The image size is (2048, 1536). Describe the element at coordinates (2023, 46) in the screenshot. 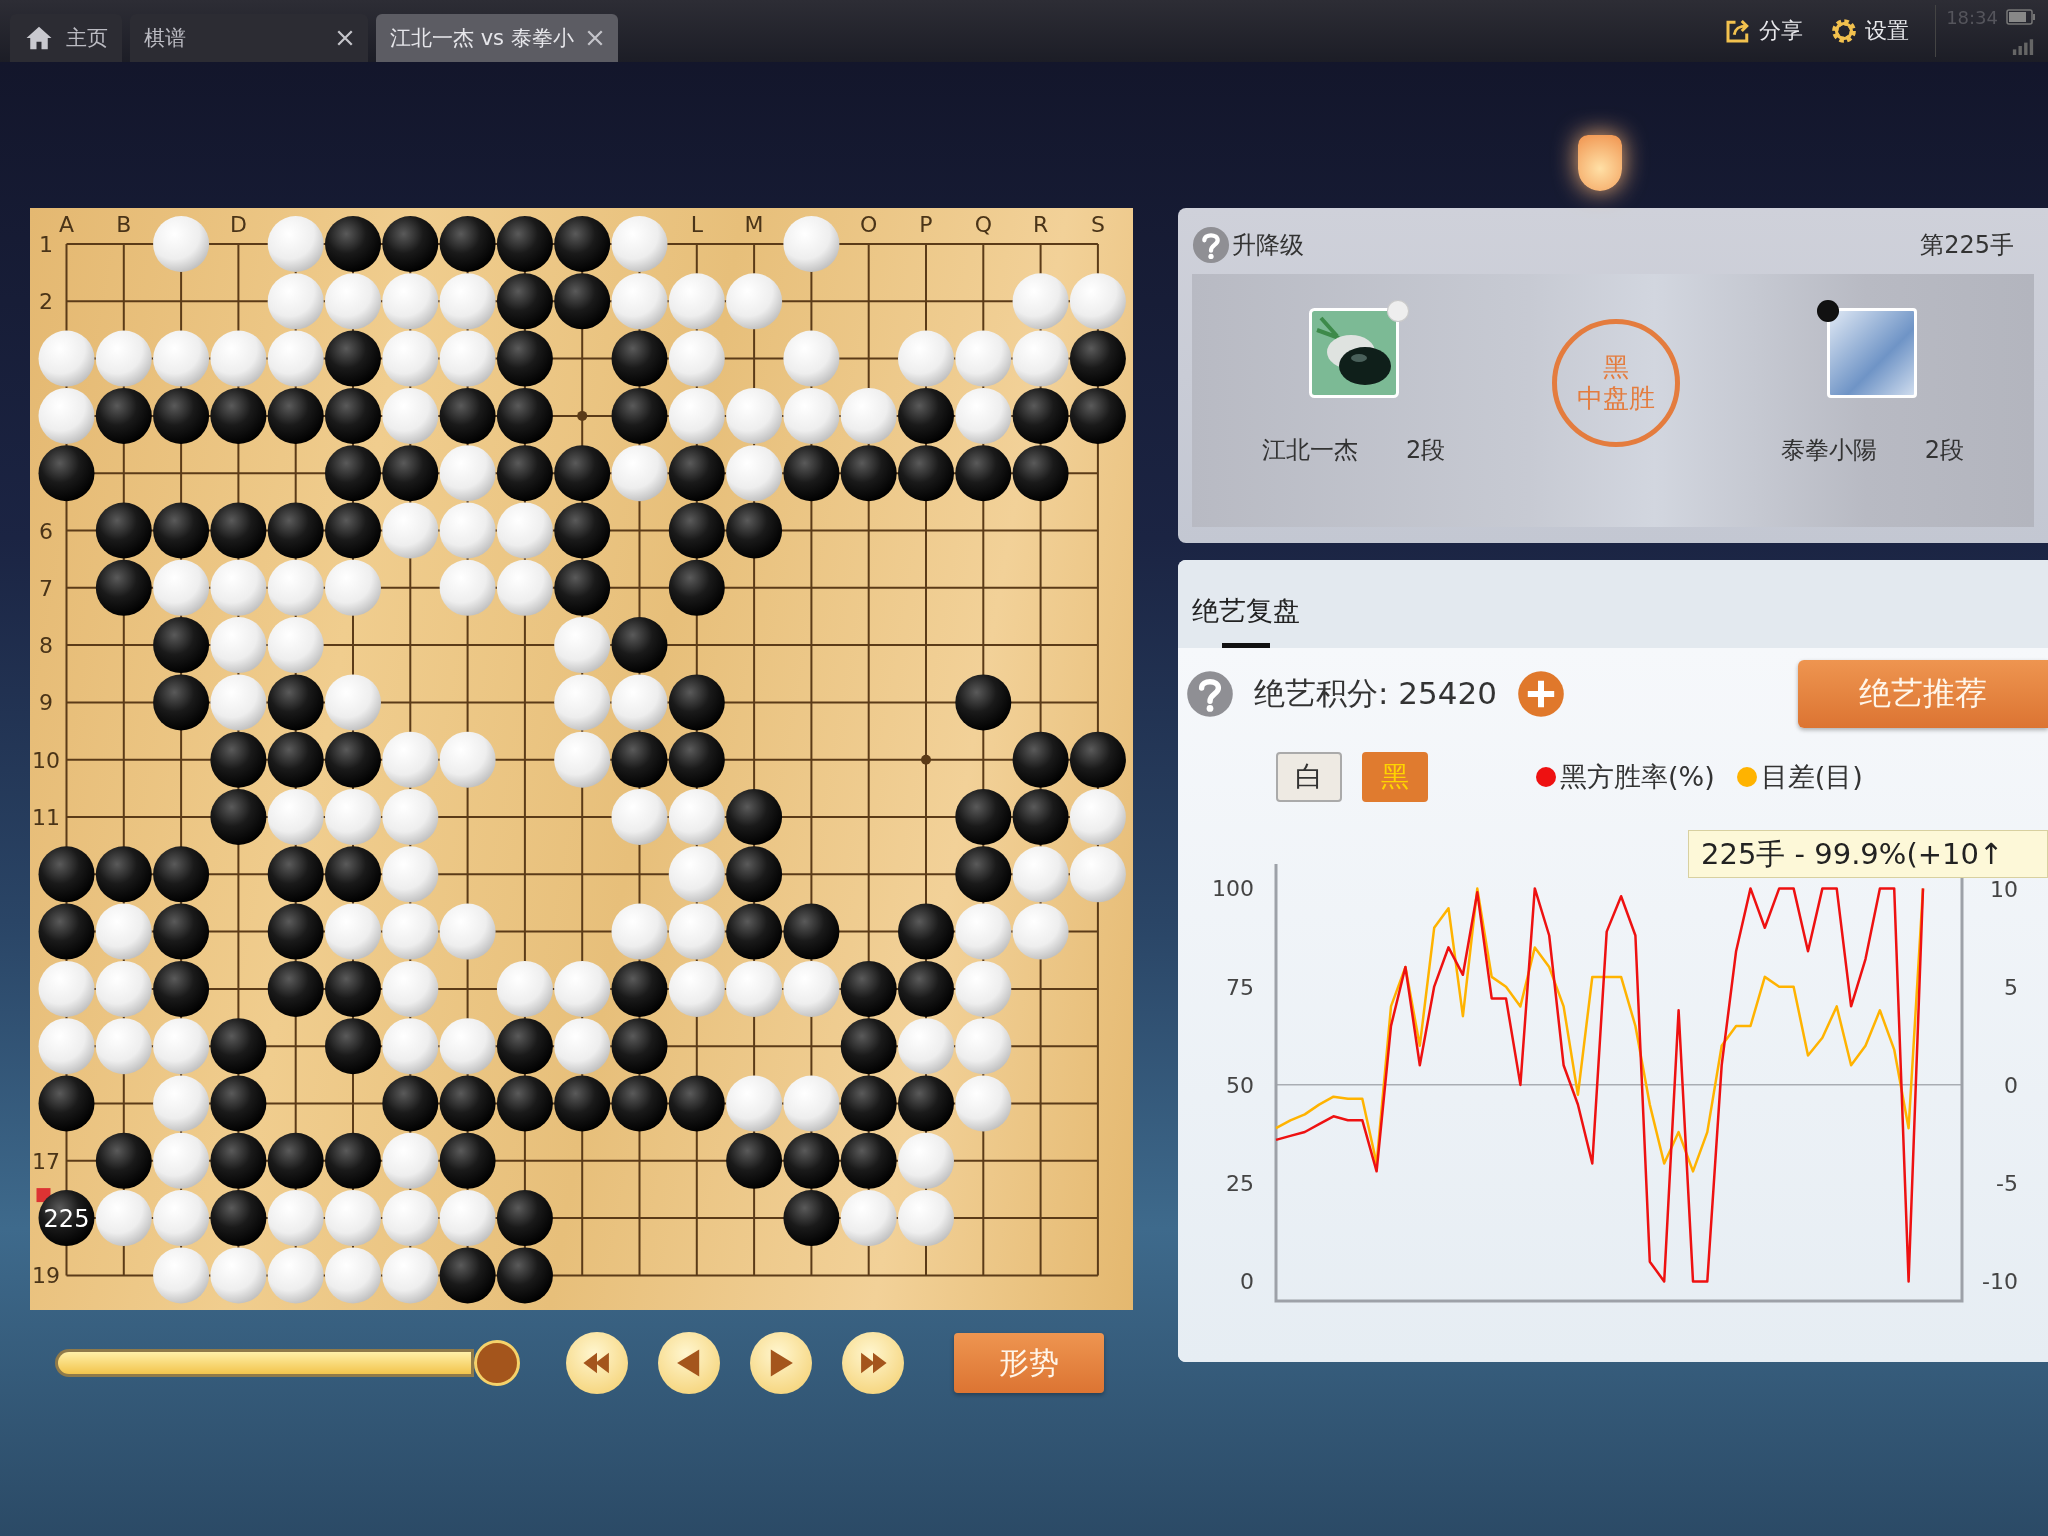

I see `signal-icon` at that location.